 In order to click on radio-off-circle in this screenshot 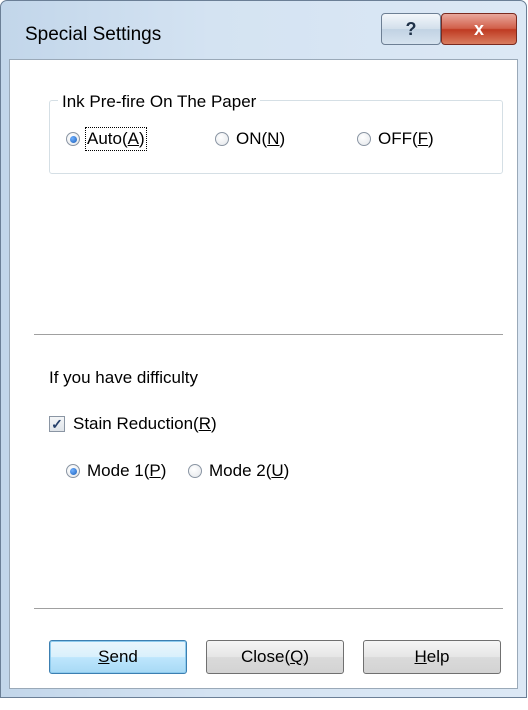, I will do `click(364, 139)`.